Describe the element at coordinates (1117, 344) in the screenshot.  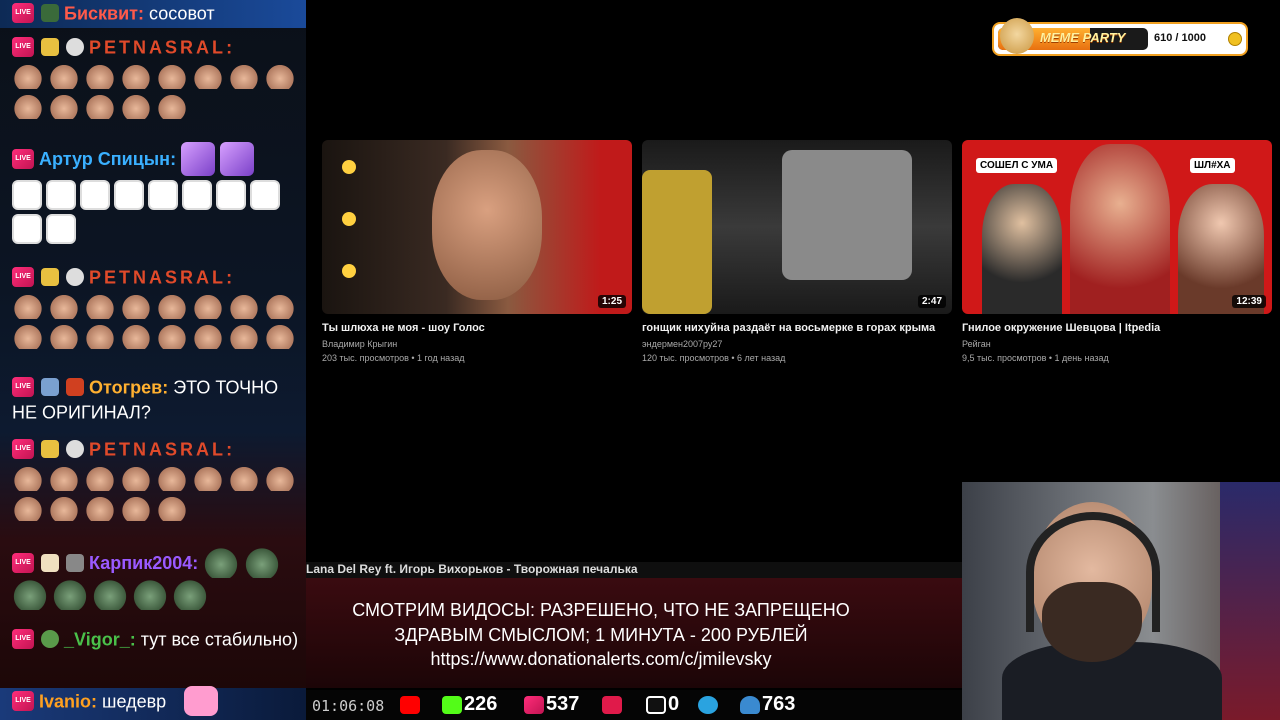
I see `video-channel: Рейган` at that location.